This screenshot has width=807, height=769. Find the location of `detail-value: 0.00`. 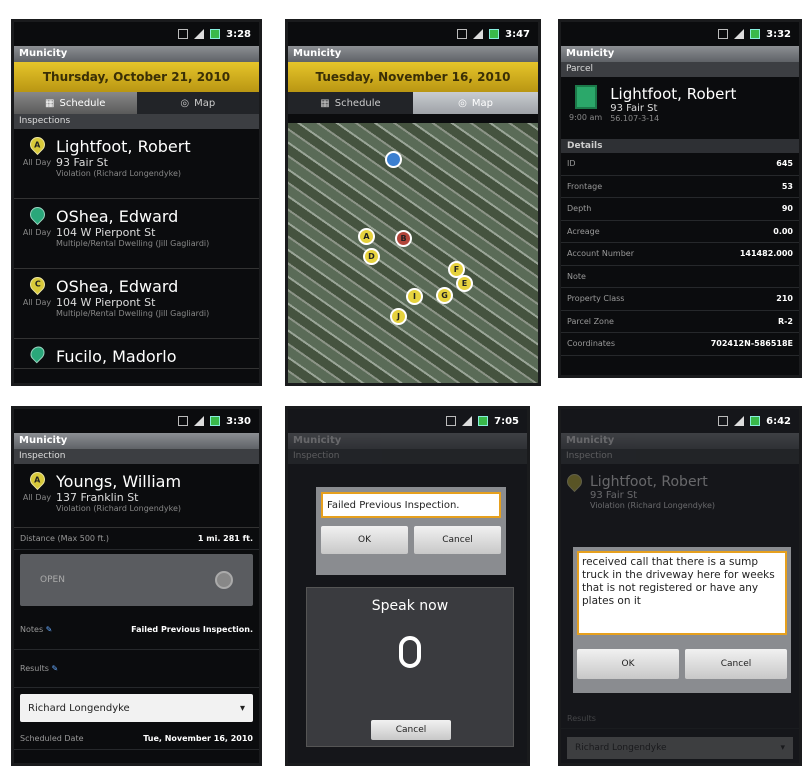

detail-value: 0.00 is located at coordinates (783, 231).